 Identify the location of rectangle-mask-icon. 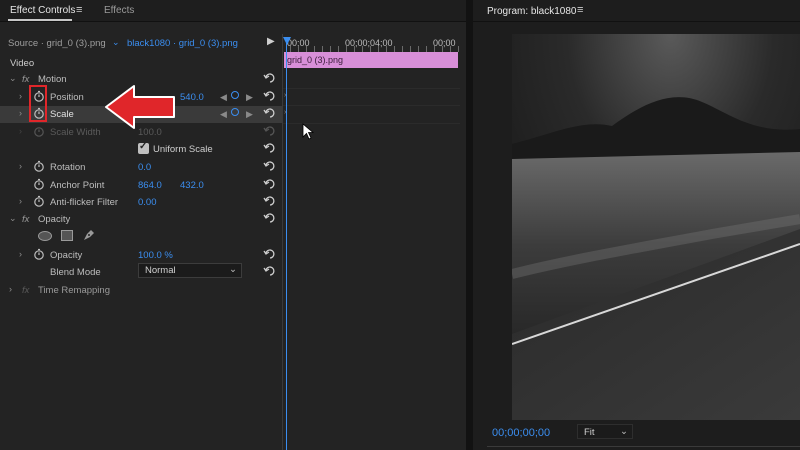
(67, 235).